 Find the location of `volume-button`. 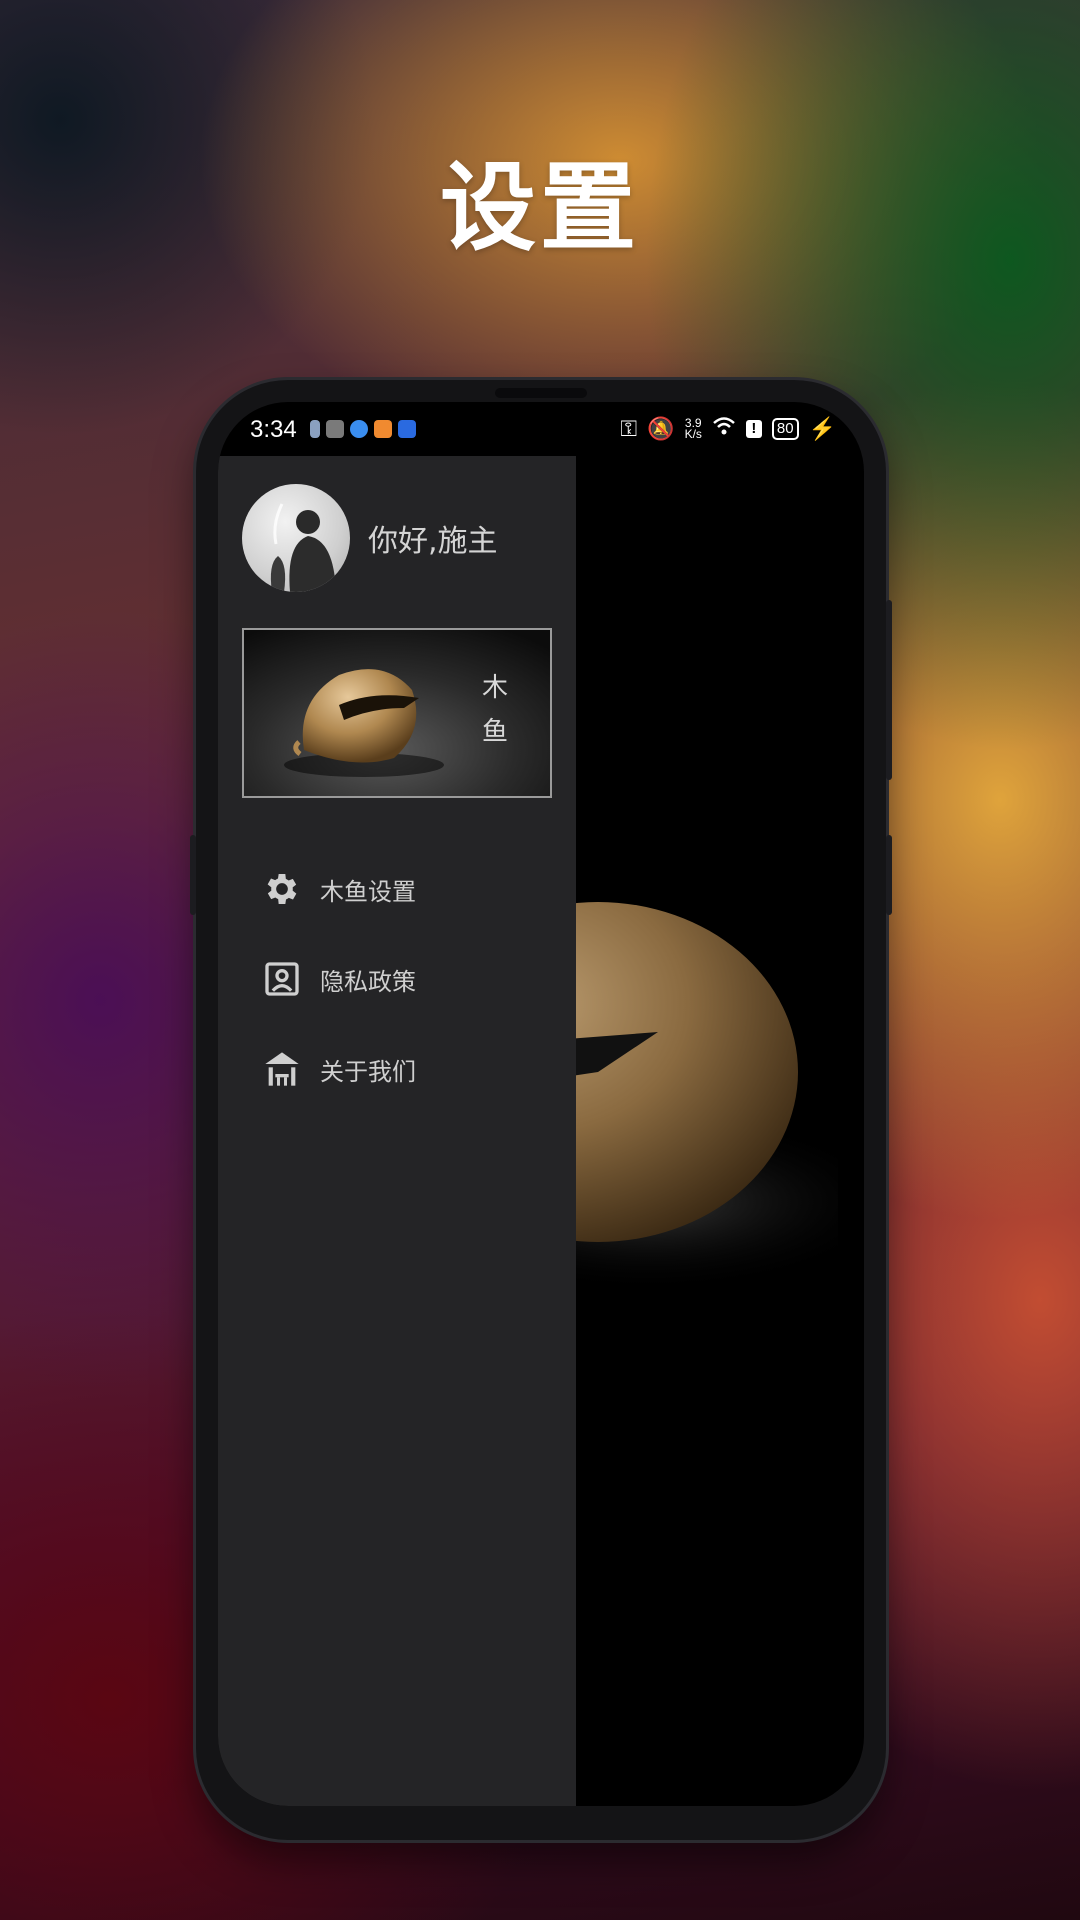

volume-button is located at coordinates (193, 875).